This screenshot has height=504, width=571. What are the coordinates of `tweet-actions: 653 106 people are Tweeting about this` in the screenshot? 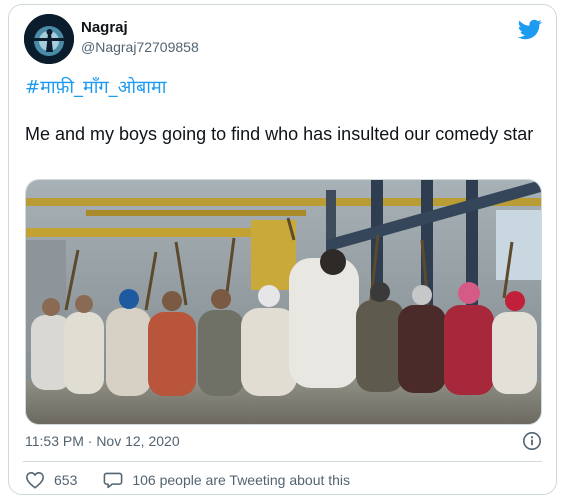 It's located at (200, 480).